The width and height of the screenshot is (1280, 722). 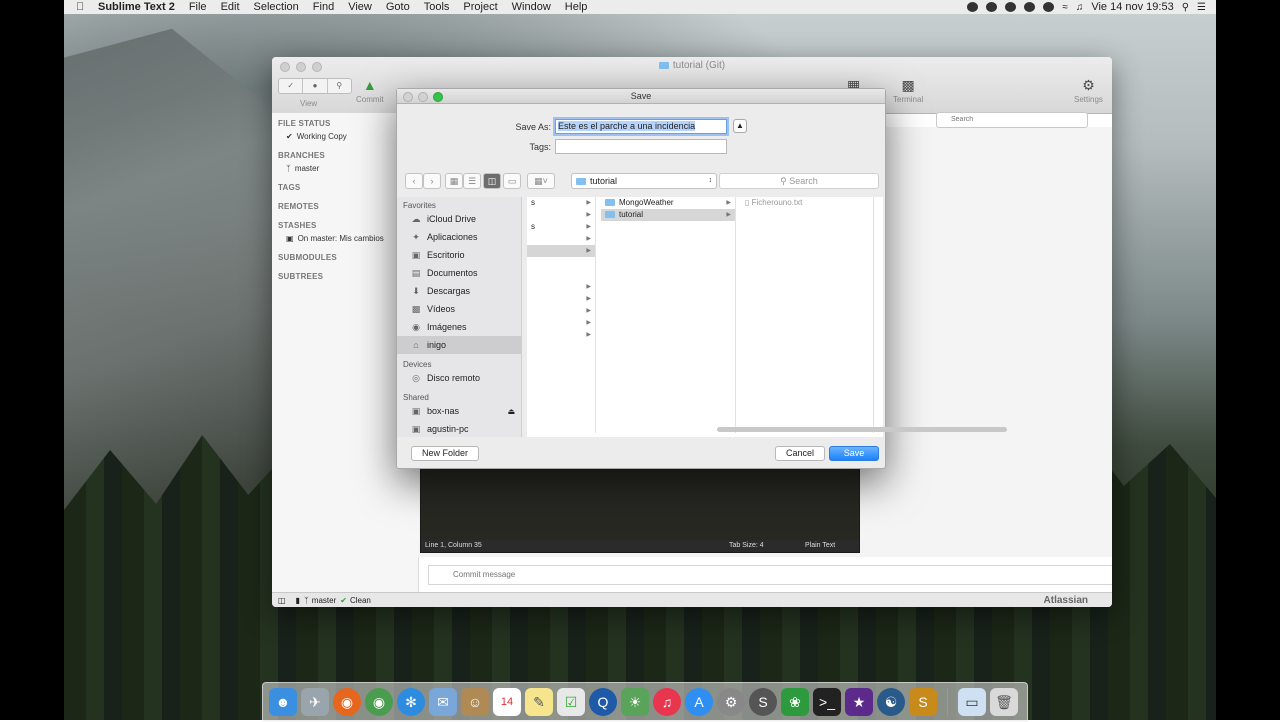 What do you see at coordinates (699, 702) in the screenshot?
I see `app-store-icon: A` at bounding box center [699, 702].